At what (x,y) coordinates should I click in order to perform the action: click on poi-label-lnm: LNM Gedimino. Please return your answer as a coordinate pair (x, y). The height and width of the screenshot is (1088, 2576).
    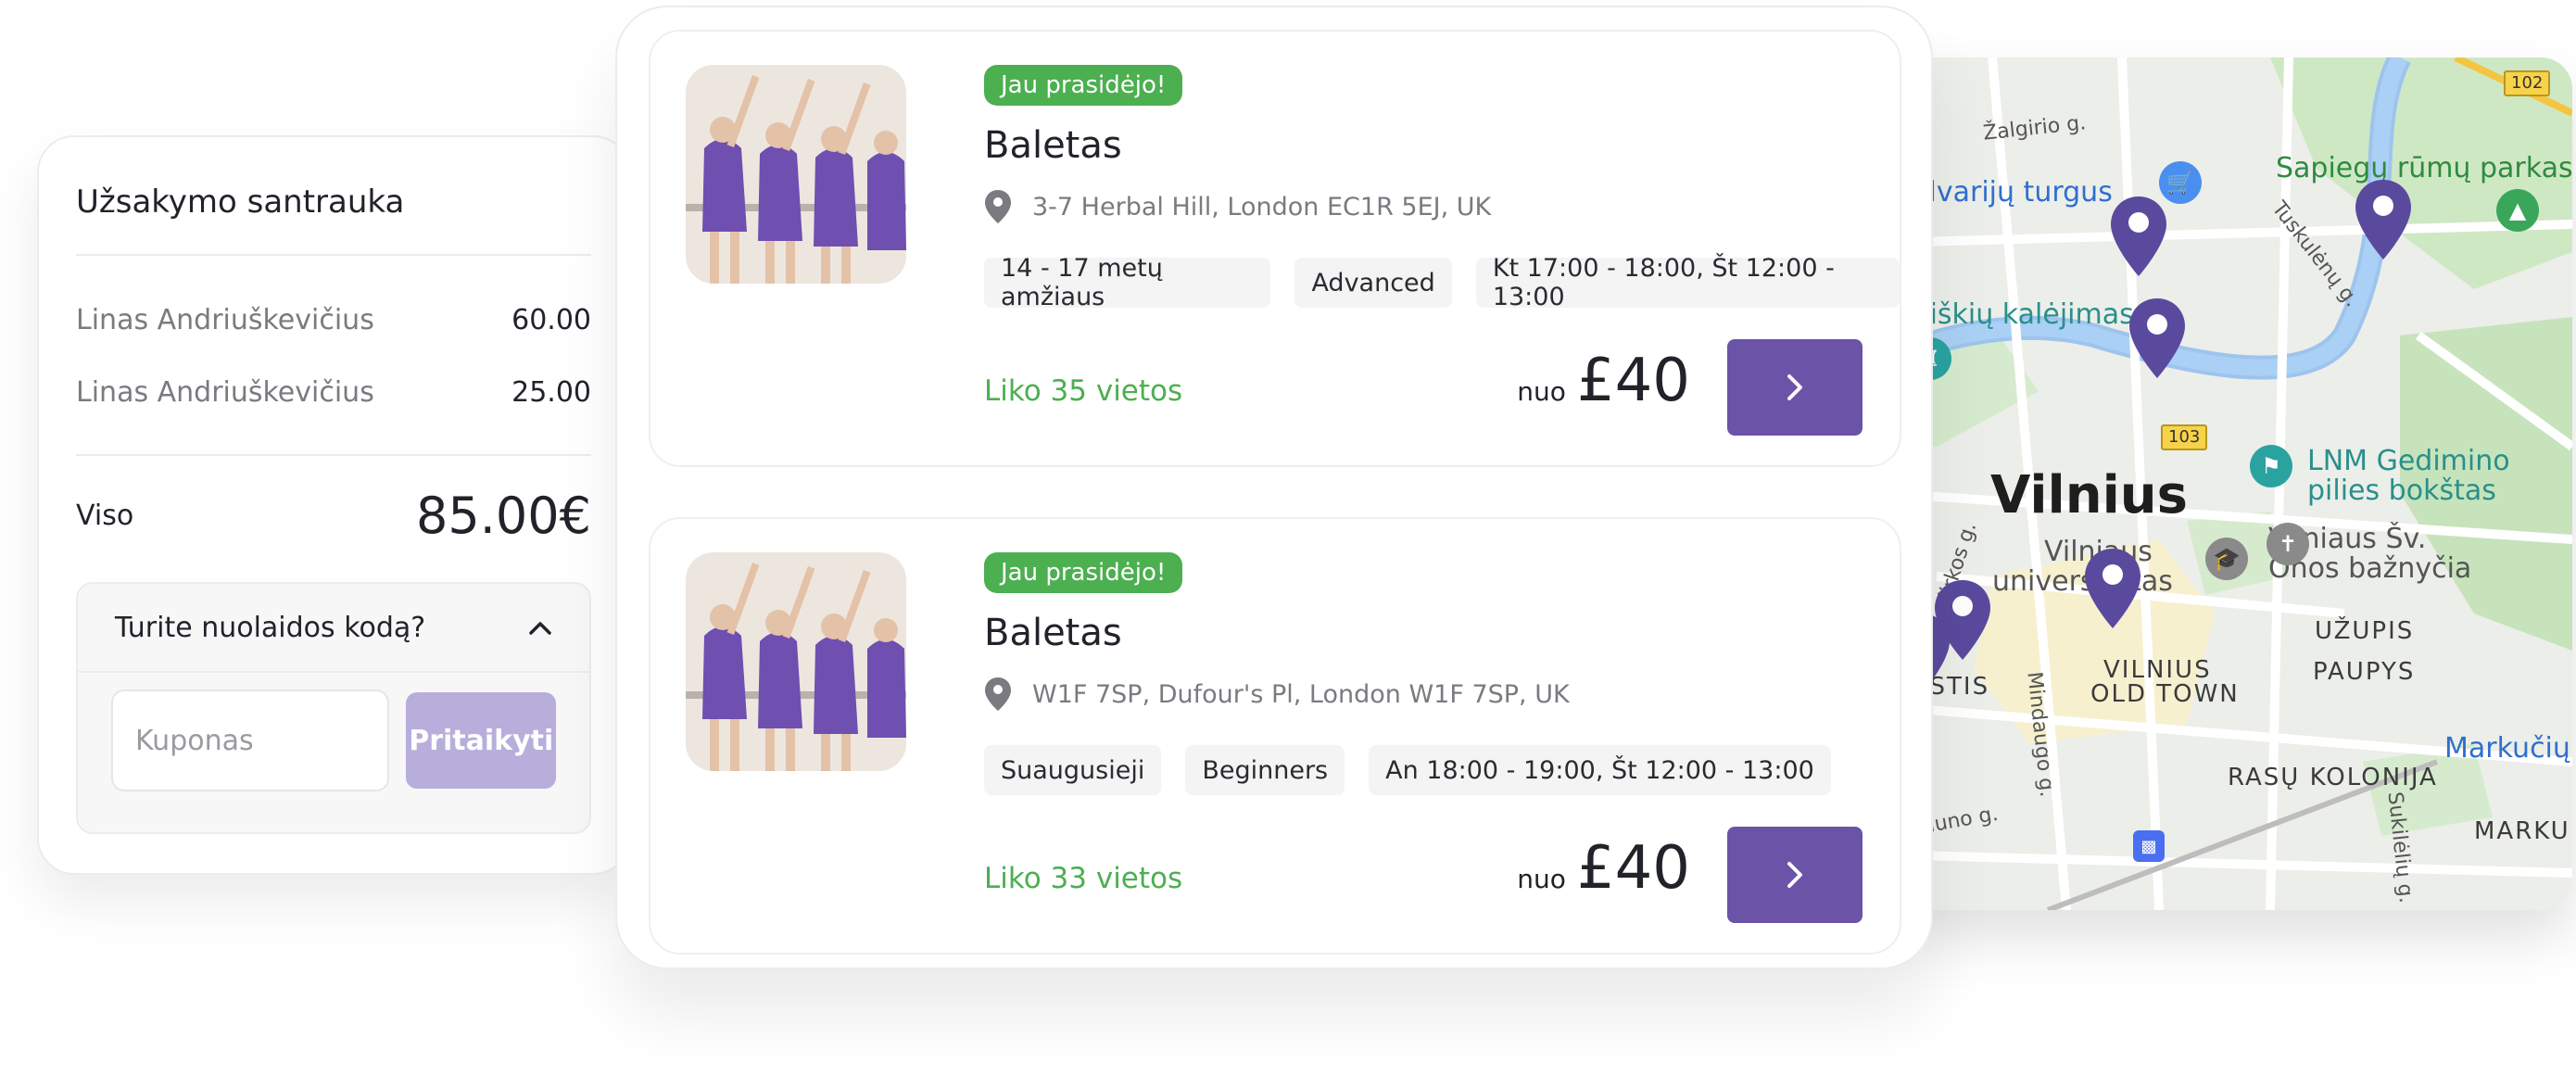
    Looking at the image, I should click on (2409, 461).